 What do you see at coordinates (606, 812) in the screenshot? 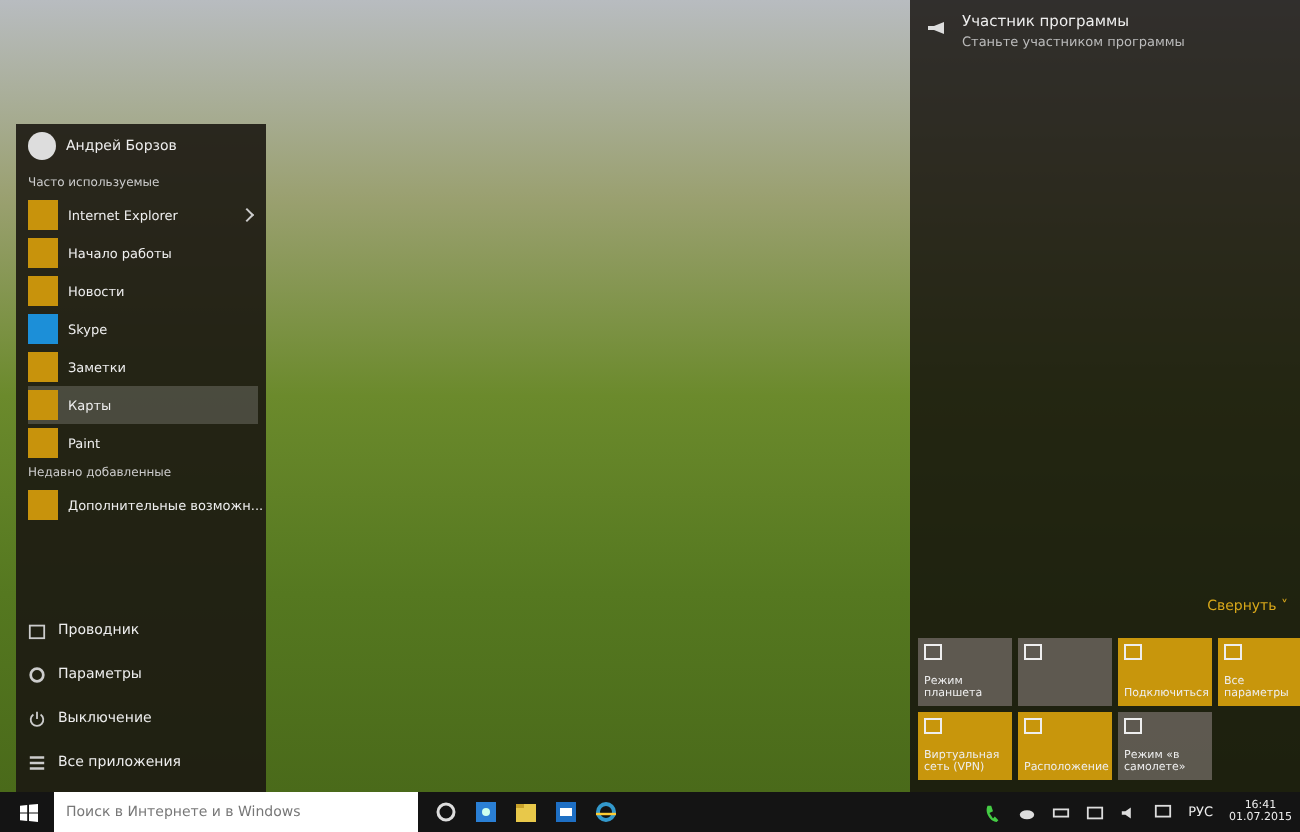
I see `browser-icon` at bounding box center [606, 812].